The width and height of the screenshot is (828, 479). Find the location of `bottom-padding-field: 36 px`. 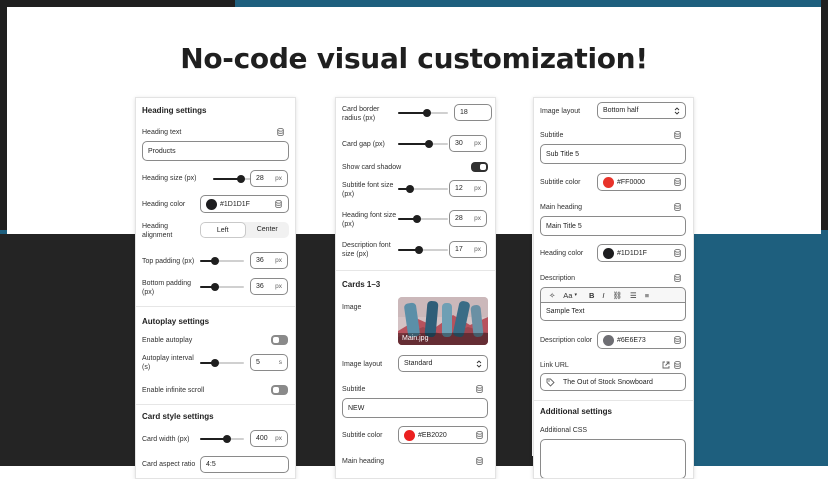

bottom-padding-field: 36 px is located at coordinates (269, 286).